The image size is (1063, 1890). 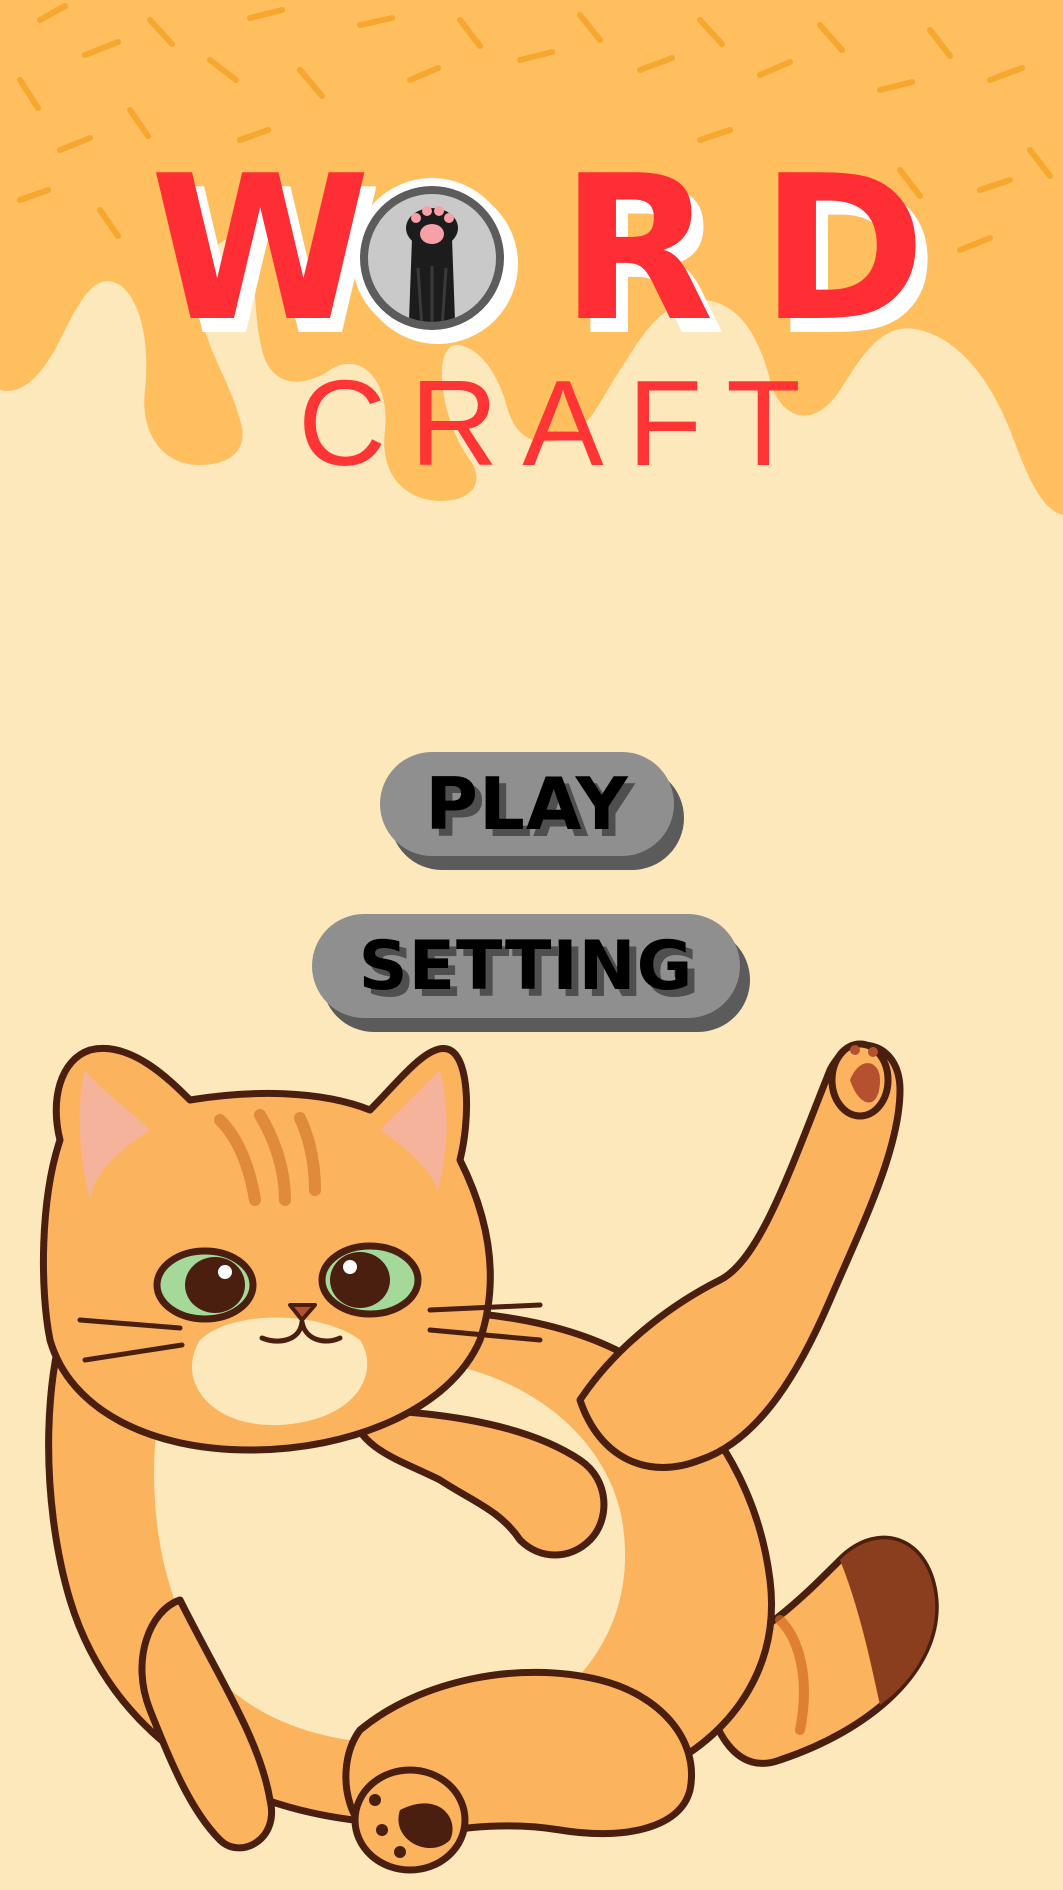 I want to click on setting-button: SETTING, so click(x=531, y=973).